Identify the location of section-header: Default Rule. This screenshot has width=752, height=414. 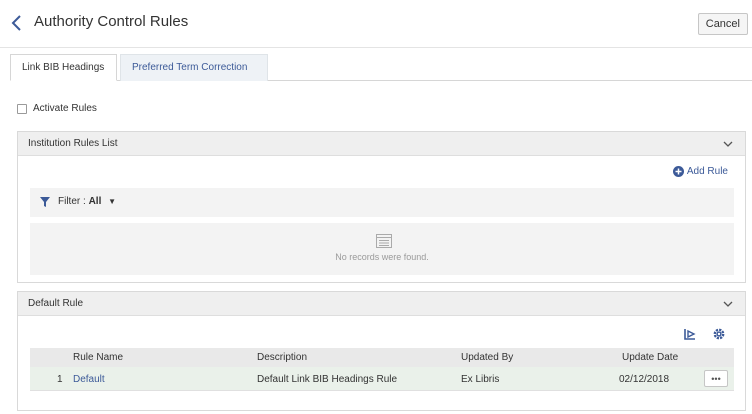
(381, 304).